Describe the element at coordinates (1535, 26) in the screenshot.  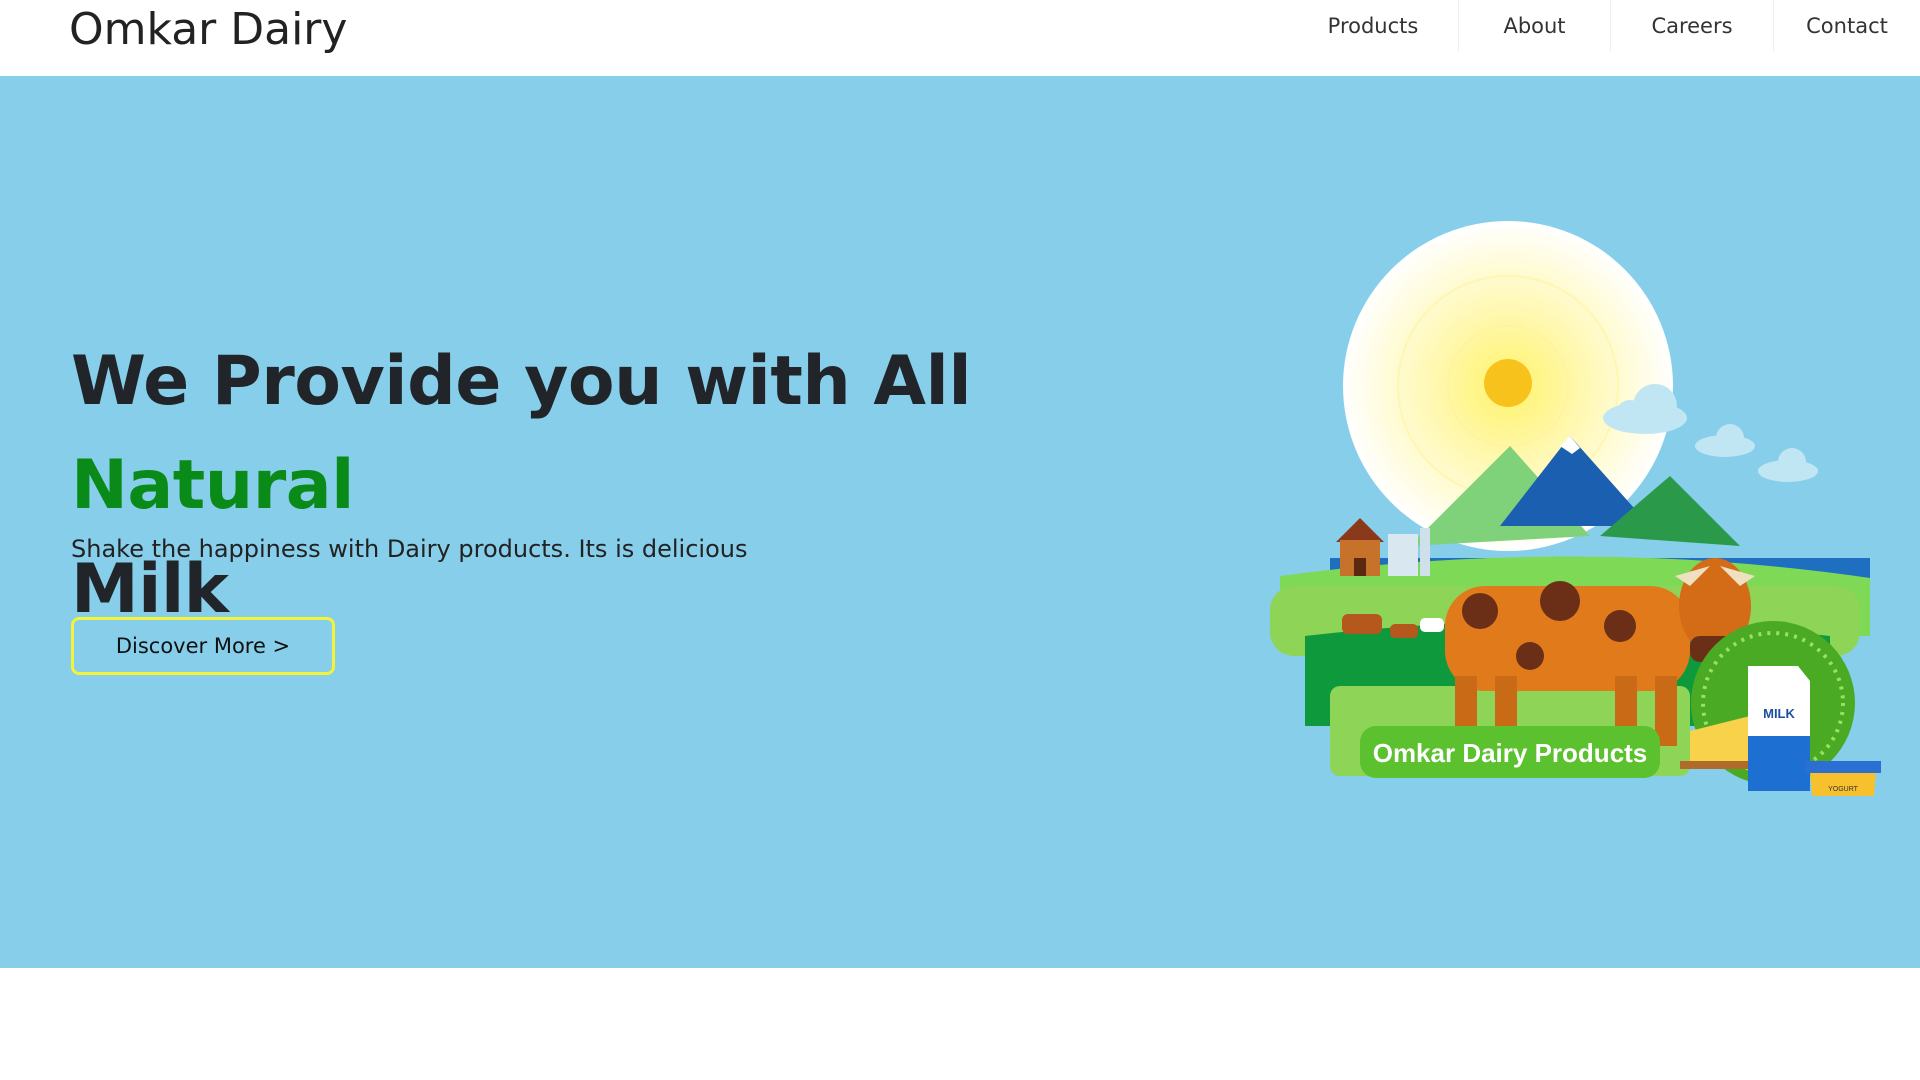
I see `nav-link-about: About` at that location.